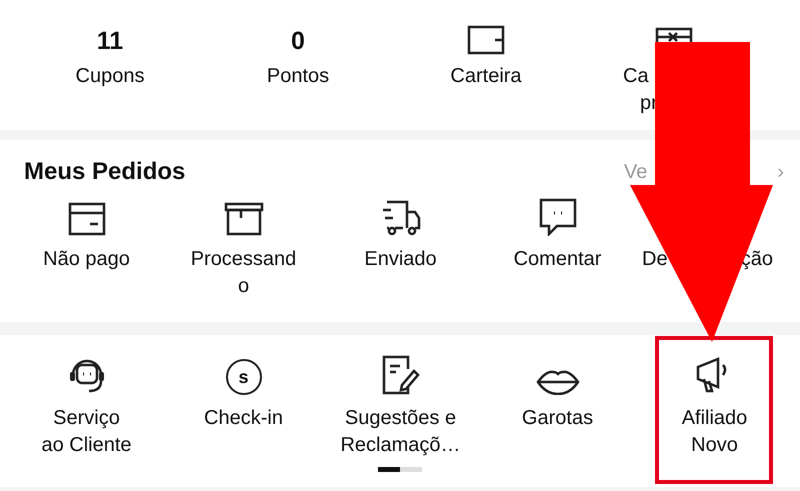 The height and width of the screenshot is (491, 800). I want to click on item-label: Carteira, so click(486, 76).